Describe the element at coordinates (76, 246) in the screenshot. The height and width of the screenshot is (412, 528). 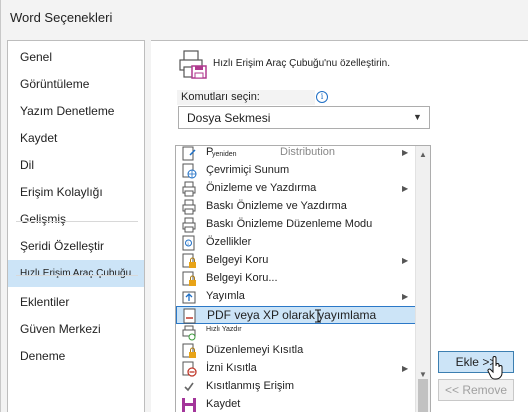
I see `sidebar-item-customize-ribbon: Şeridi Özelleştir` at that location.